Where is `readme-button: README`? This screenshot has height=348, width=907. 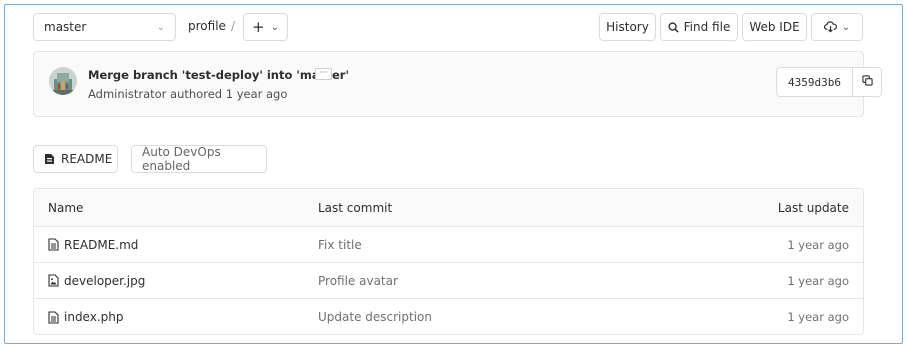 readme-button: README is located at coordinates (75, 159).